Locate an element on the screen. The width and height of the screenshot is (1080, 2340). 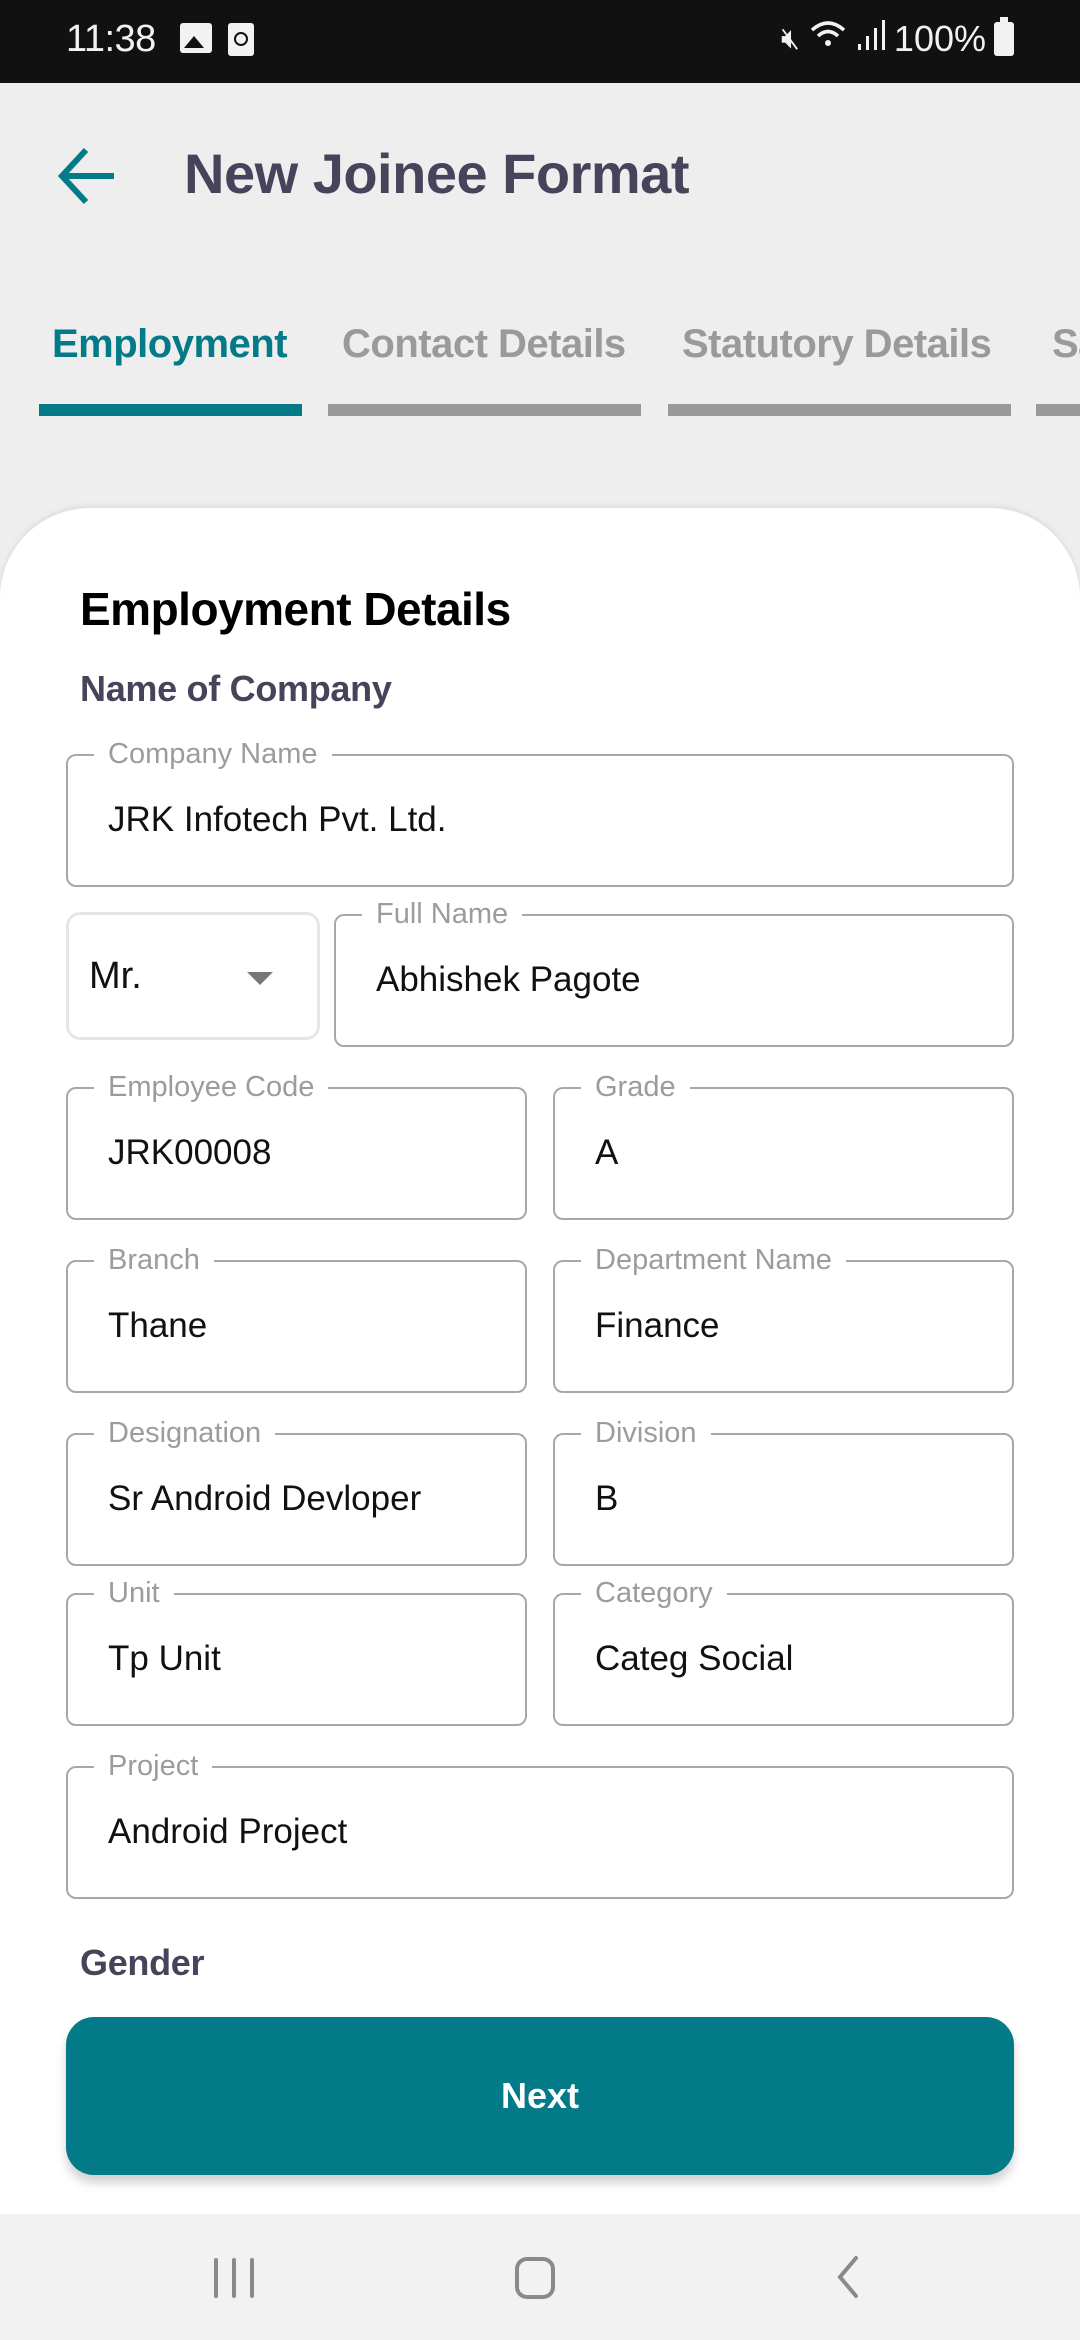
category-field: Category Categ Social is located at coordinates (783, 1651).